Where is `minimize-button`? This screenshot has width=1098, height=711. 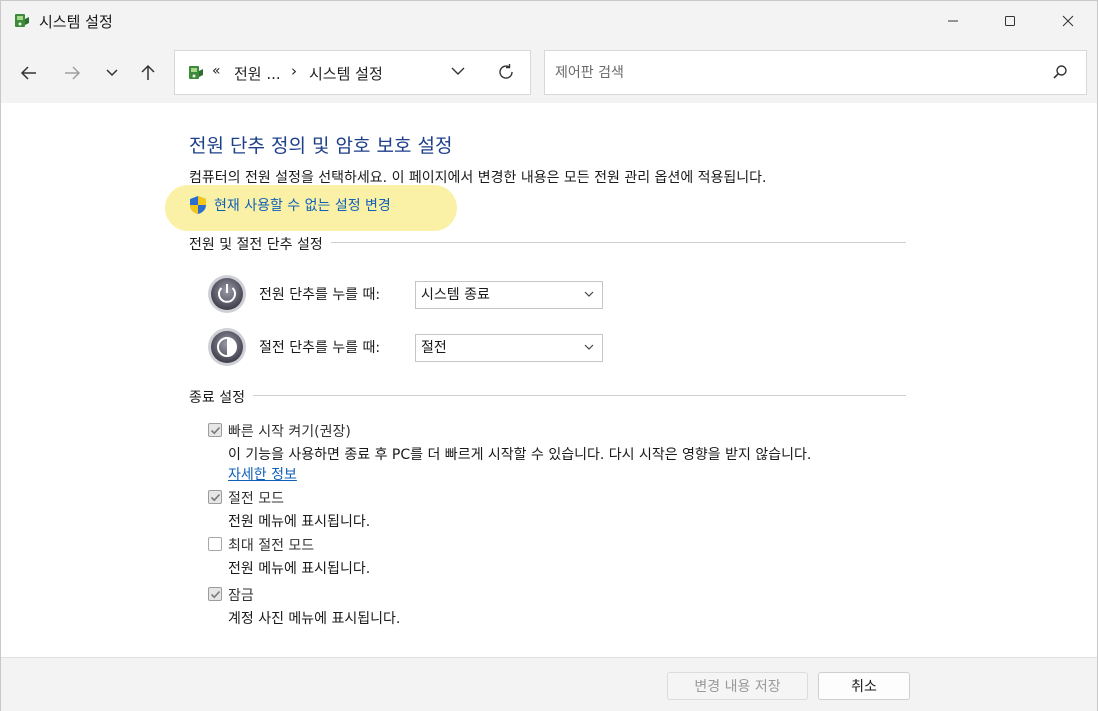 minimize-button is located at coordinates (953, 21).